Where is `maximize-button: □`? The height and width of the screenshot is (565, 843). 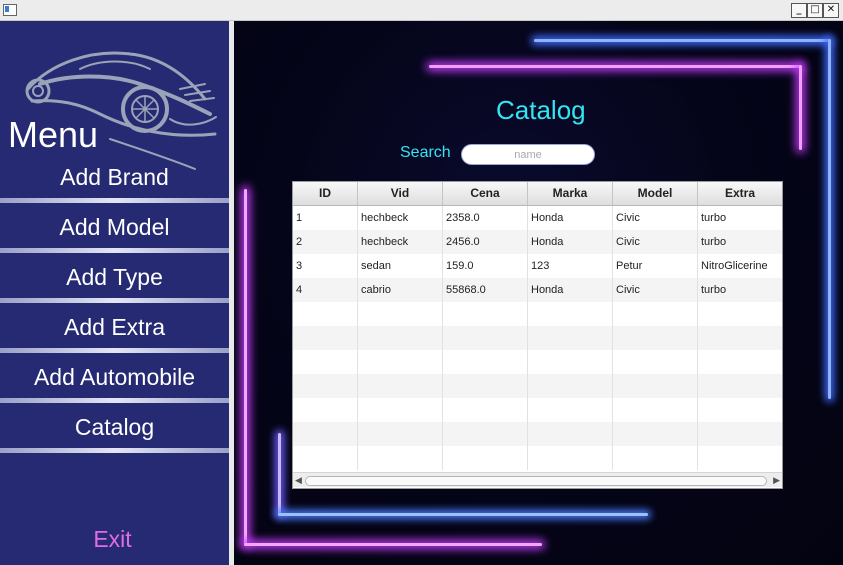
maximize-button: □ is located at coordinates (815, 10).